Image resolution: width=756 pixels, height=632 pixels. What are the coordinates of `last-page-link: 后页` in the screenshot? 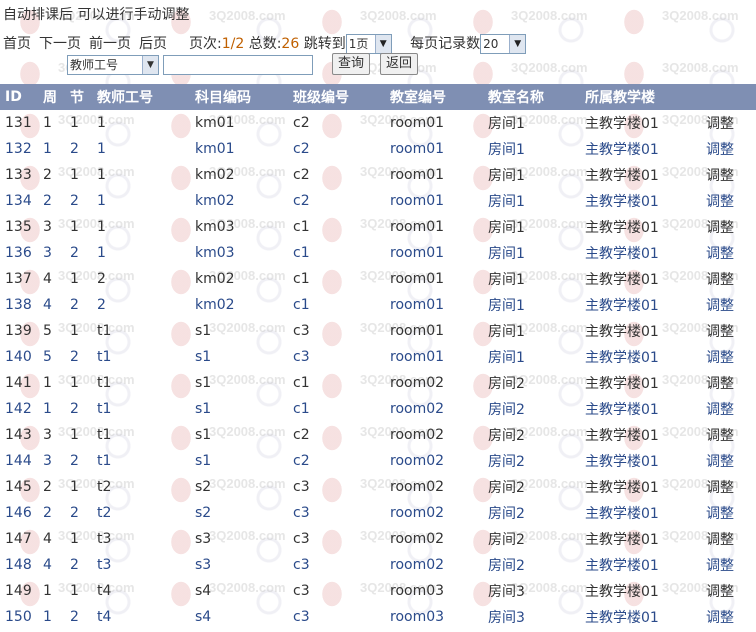 It's located at (153, 44).